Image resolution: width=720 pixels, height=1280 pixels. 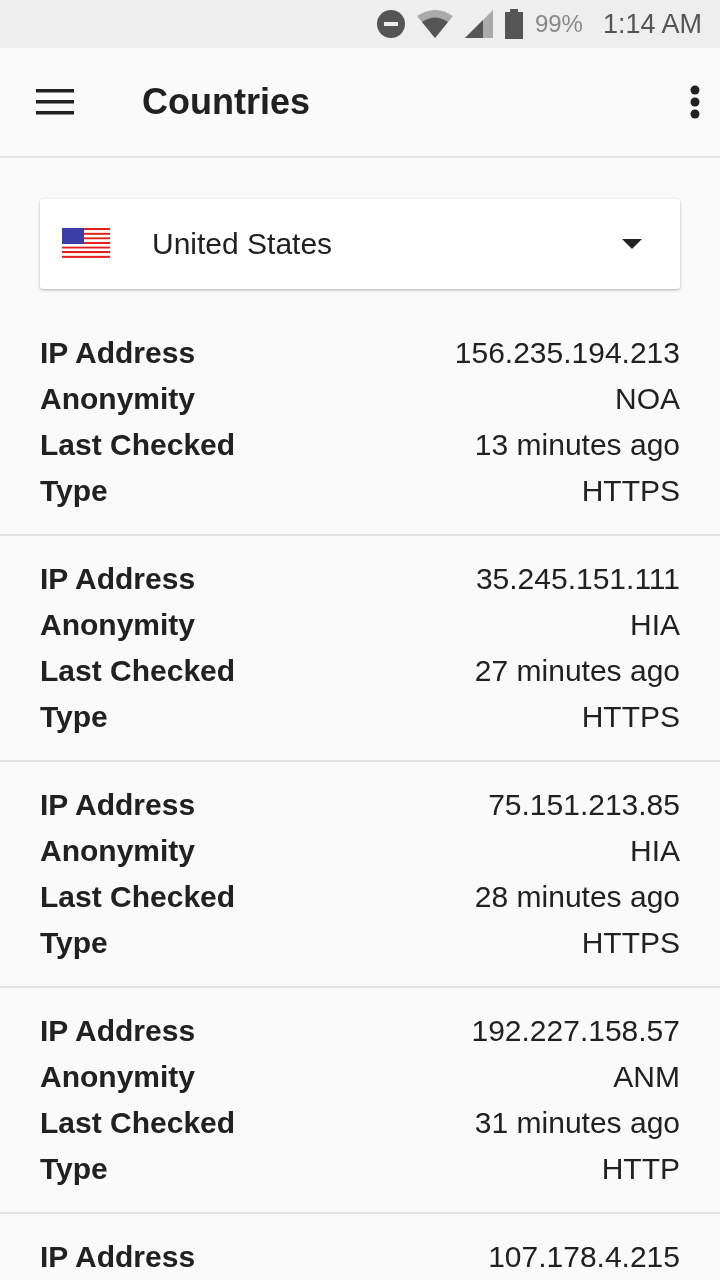 I want to click on field-value: 192.227.158.57, so click(x=575, y=1031).